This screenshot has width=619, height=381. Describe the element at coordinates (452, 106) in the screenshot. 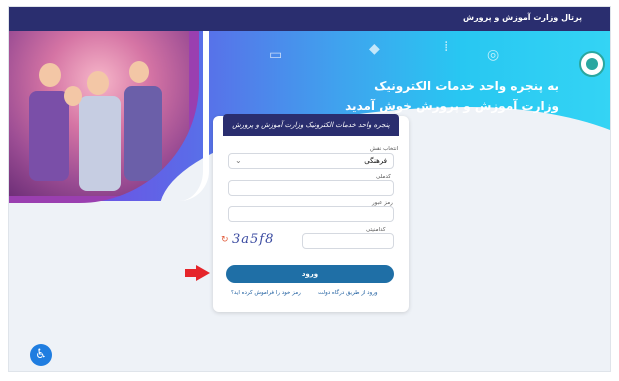

I see `welcome-line-2: وزارت آموزش و پرورش خوش آمدید` at that location.